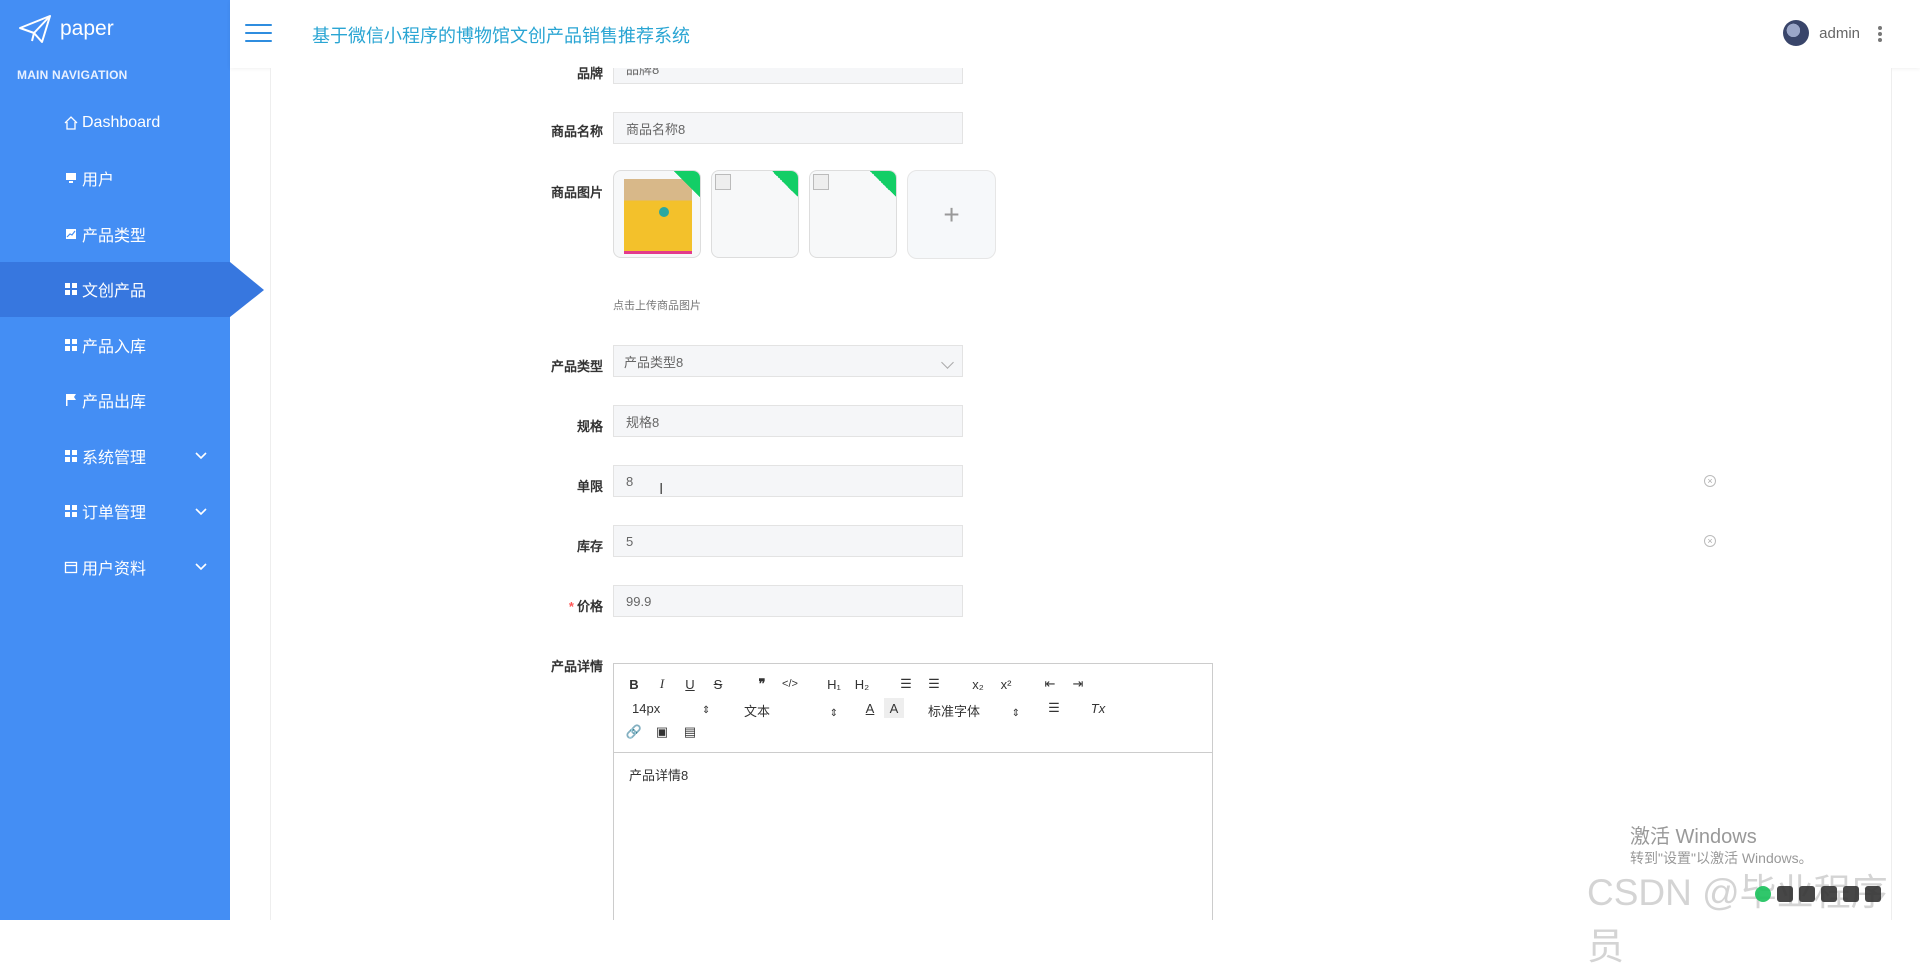 The height and width of the screenshot is (970, 1920). I want to click on italic-button: I, so click(662, 684).